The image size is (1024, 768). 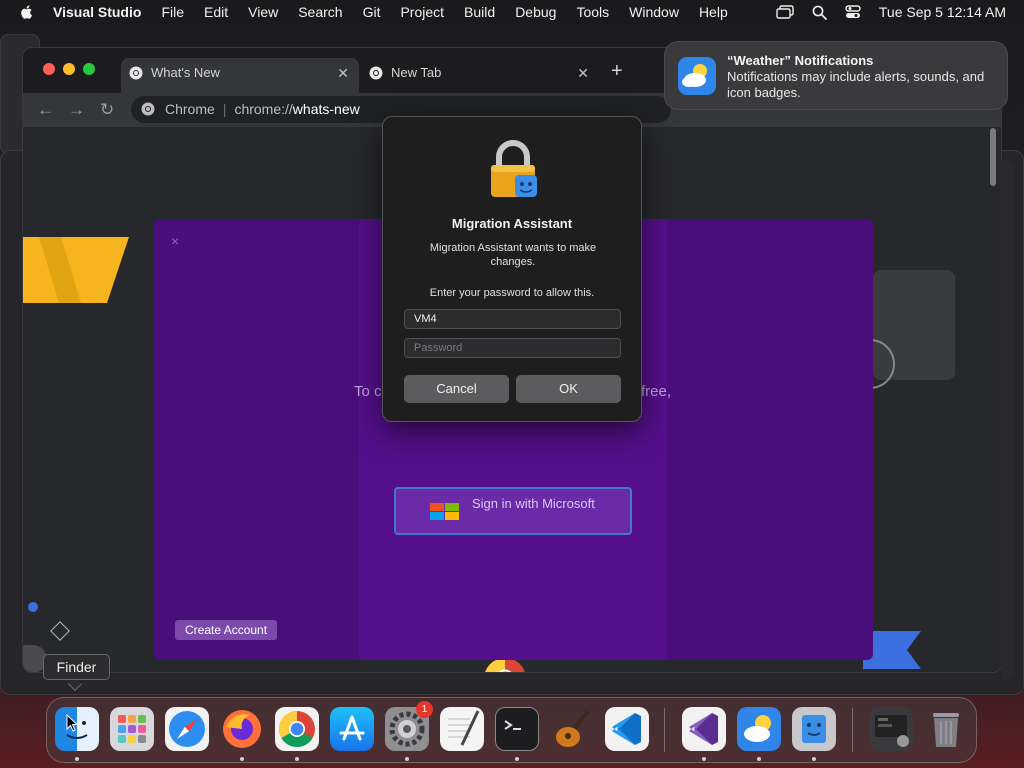 I want to click on scrollbar-thumb, so click(x=993, y=157).